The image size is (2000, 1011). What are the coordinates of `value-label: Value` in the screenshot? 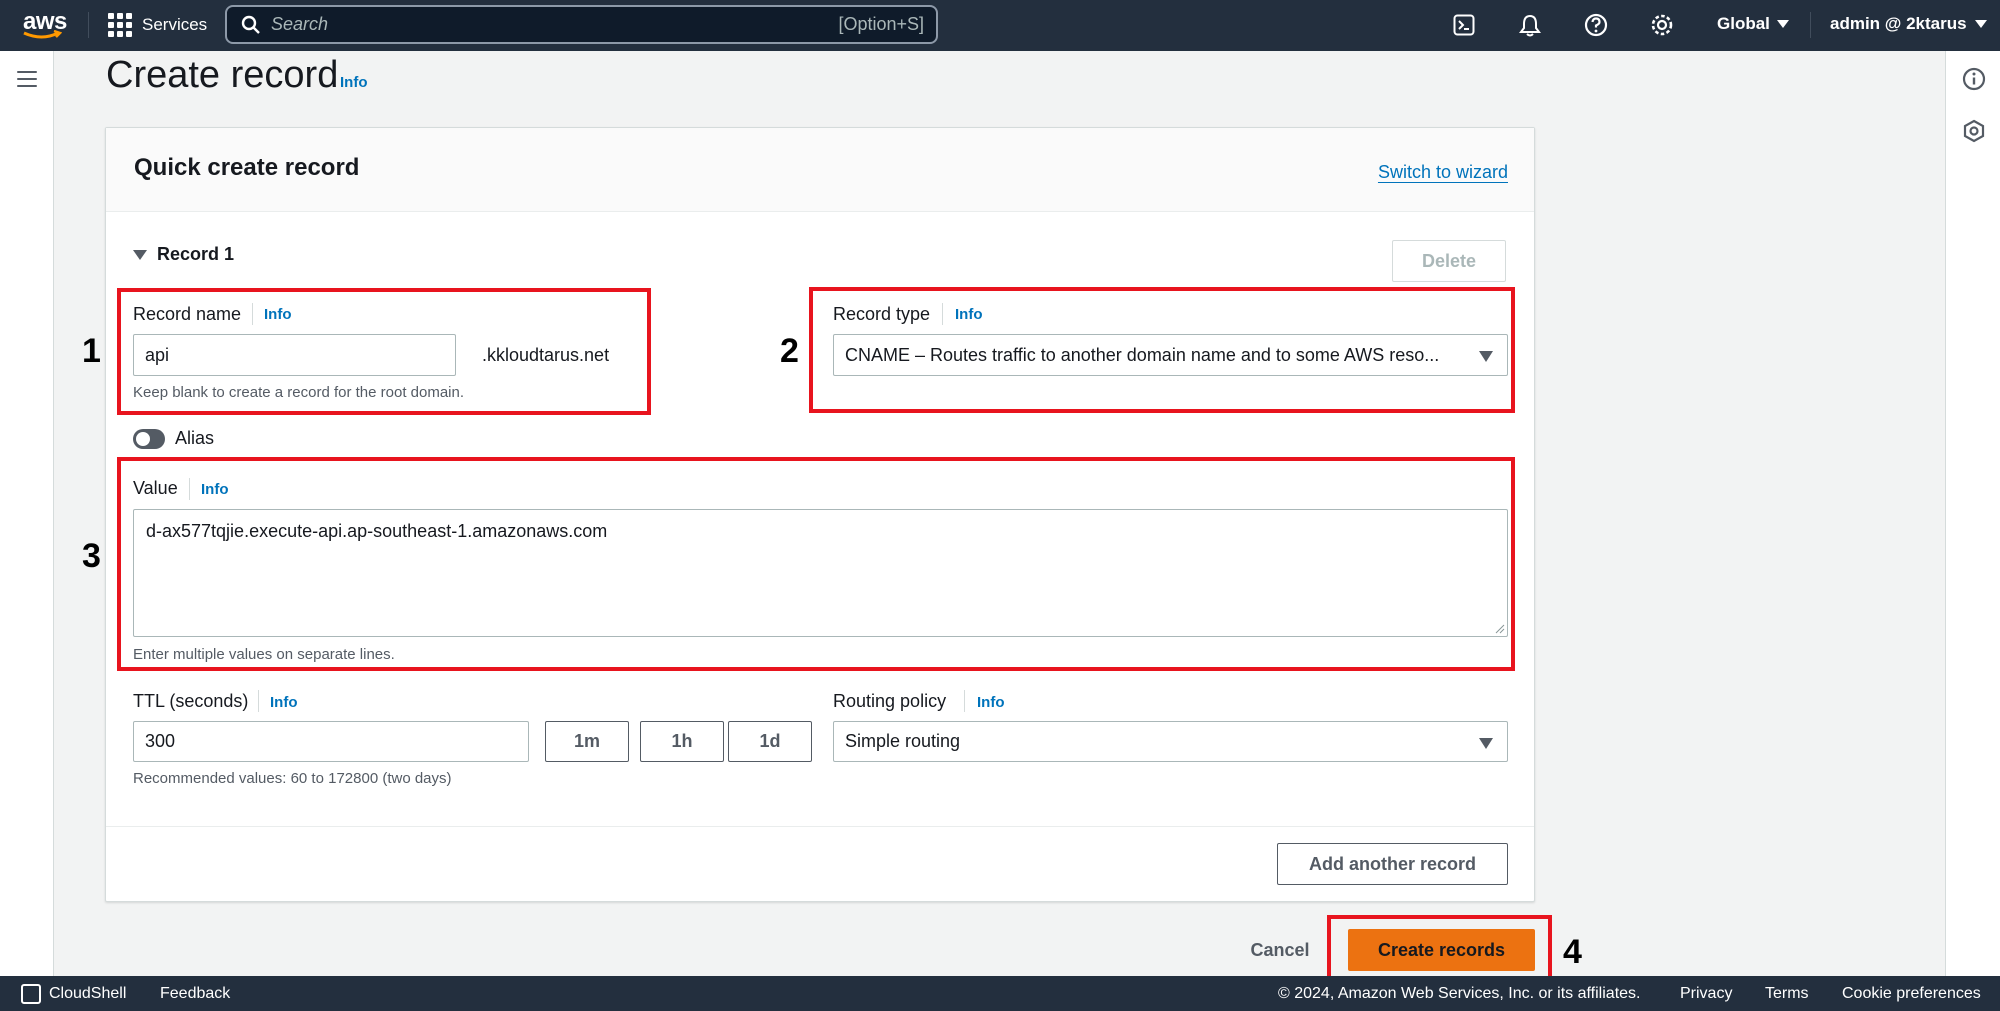 It's located at (155, 488).